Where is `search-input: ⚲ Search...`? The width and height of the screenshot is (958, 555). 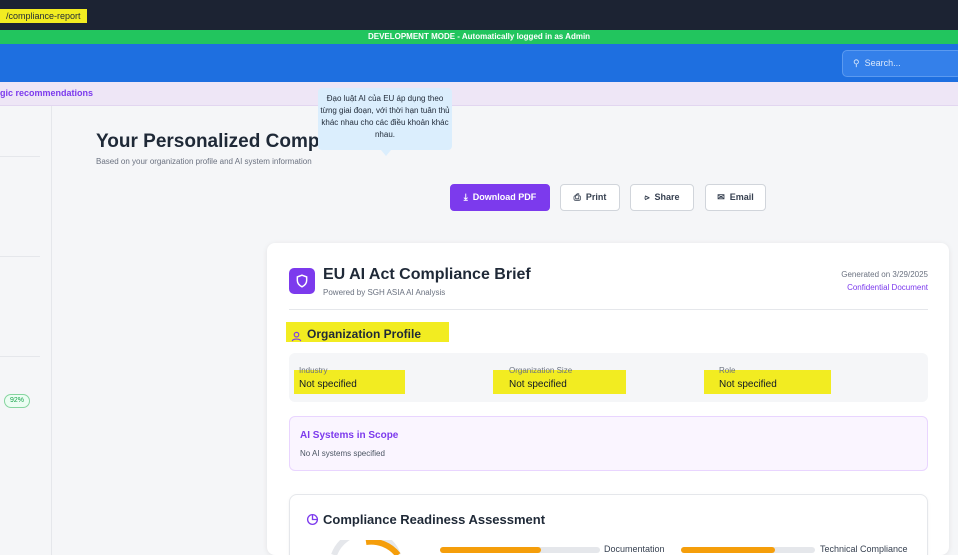
search-input: ⚲ Search... is located at coordinates (900, 63).